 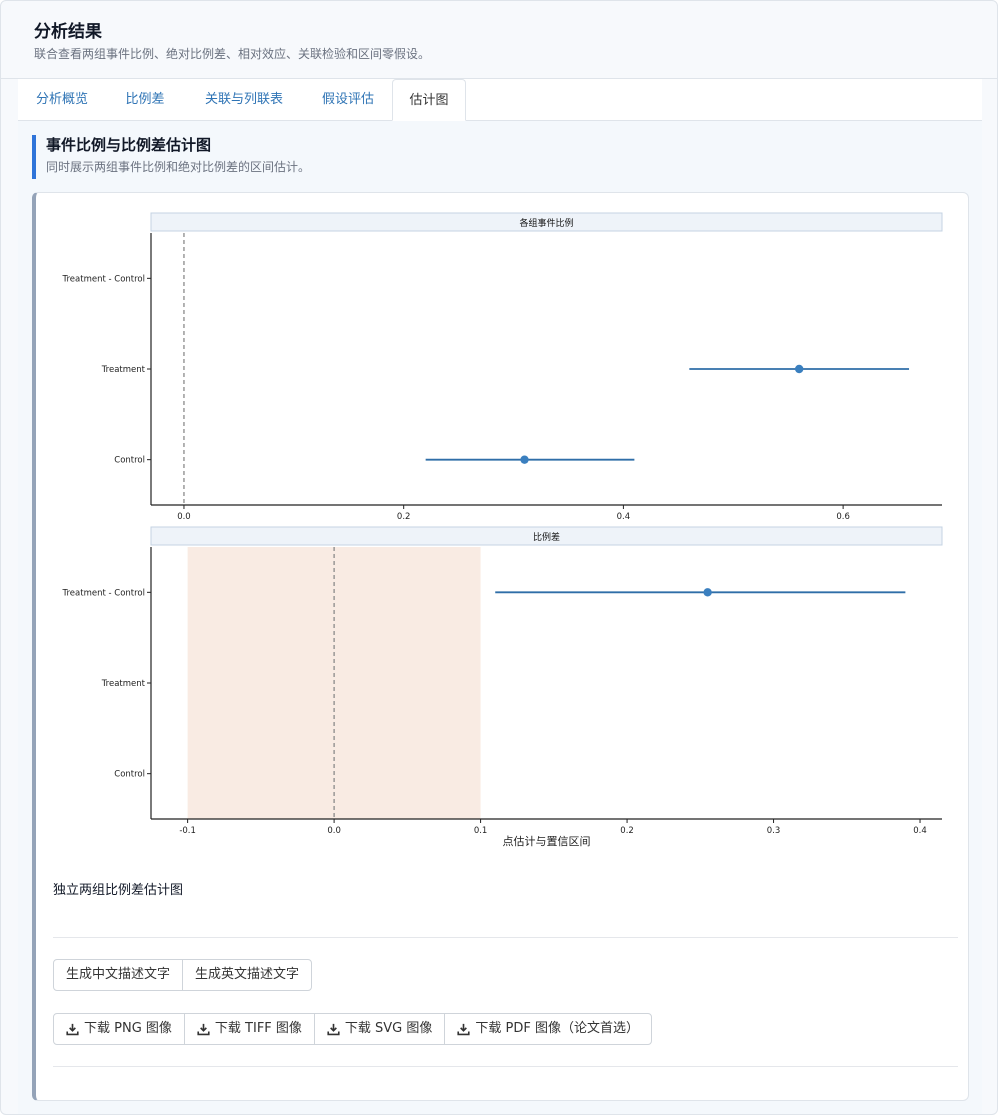 I want to click on generate-chinese-description-label: 生成中文描述文字, so click(x=118, y=974).